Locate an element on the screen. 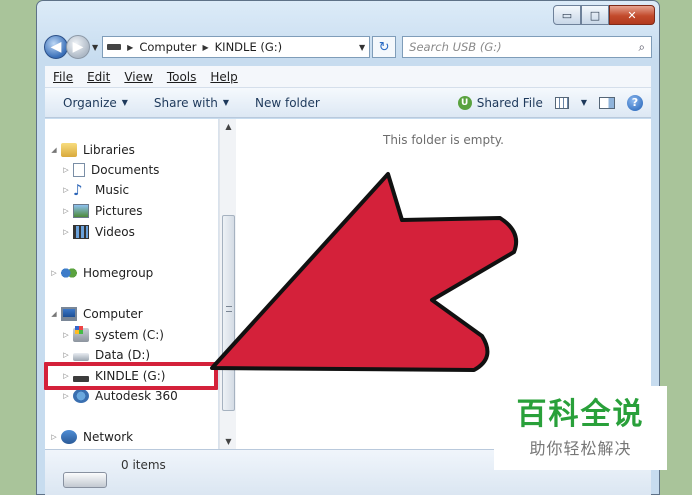 Image resolution: width=692 pixels, height=495 pixels. watermark: 百科全说 助你轻松解决 is located at coordinates (580, 428).